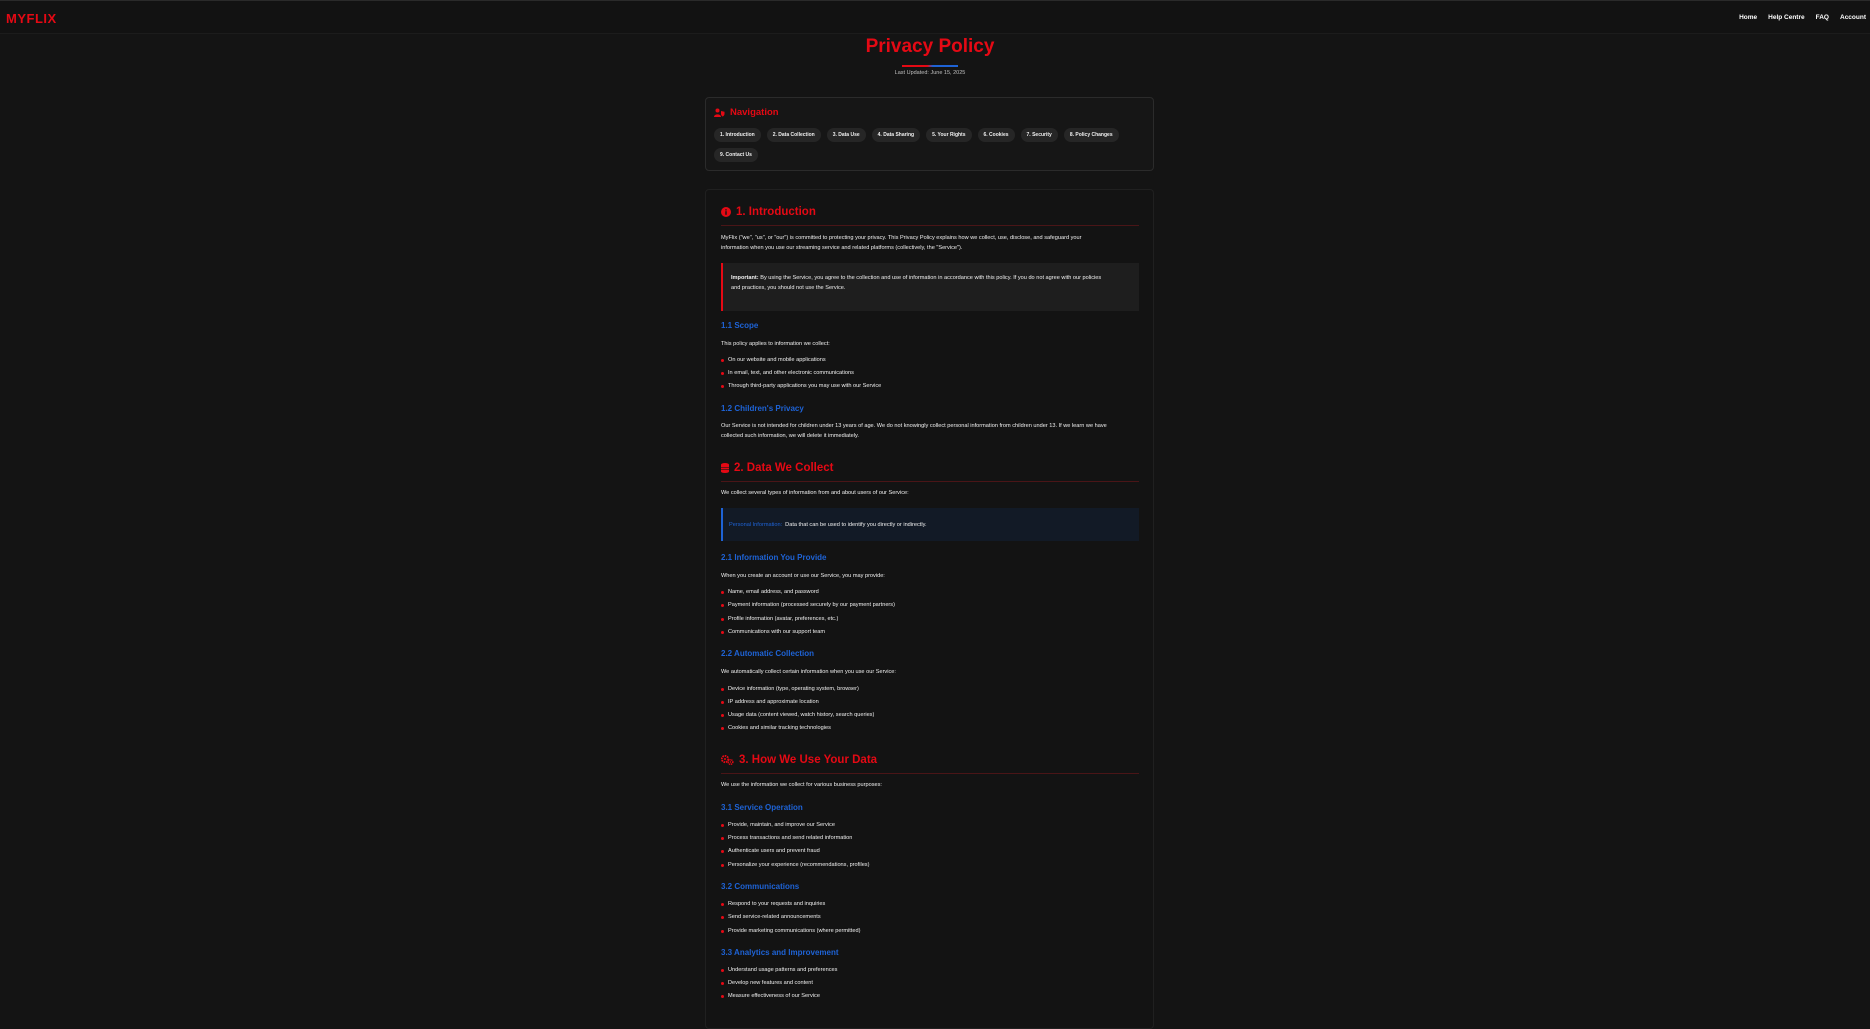 This screenshot has height=1029, width=1870. What do you see at coordinates (930, 917) in the screenshot?
I see `list-item: Send service-related announcements` at bounding box center [930, 917].